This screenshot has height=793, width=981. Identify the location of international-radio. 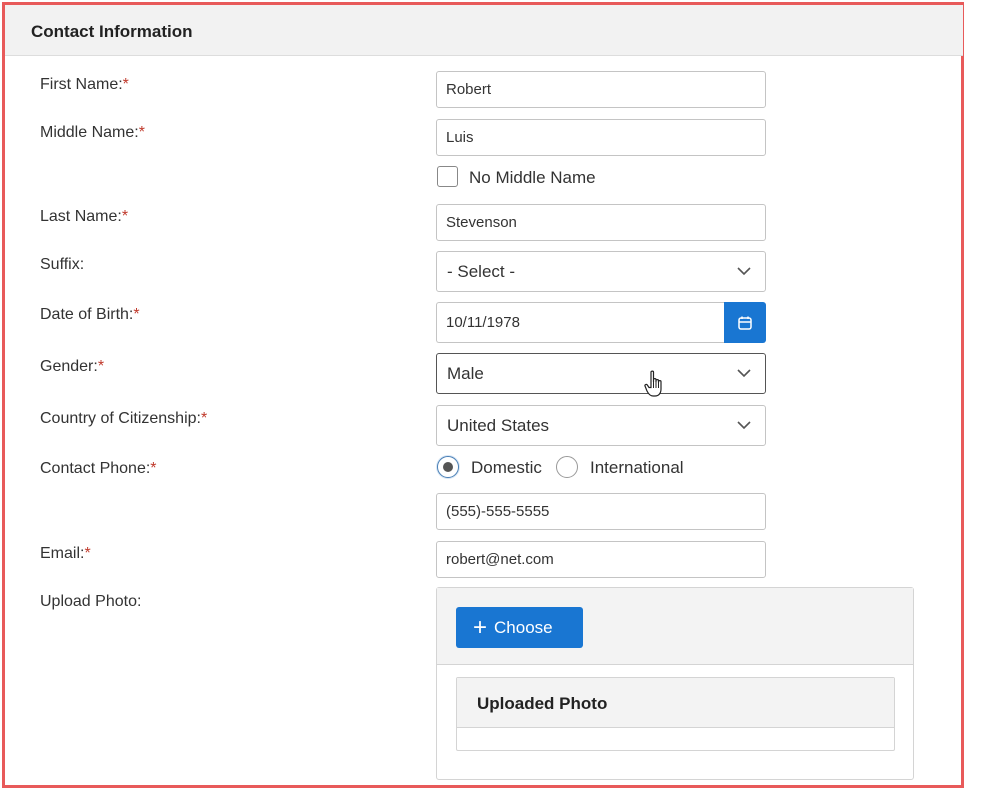
(567, 467).